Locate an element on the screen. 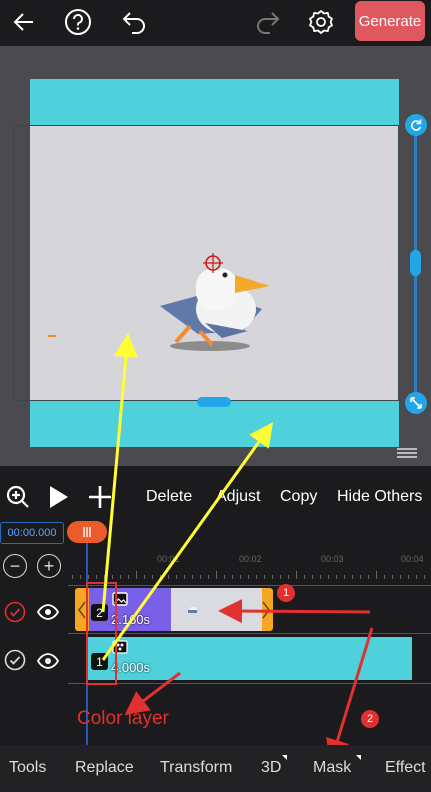 Image resolution: width=431 pixels, height=792 pixels. playhead-handle is located at coordinates (87, 532).